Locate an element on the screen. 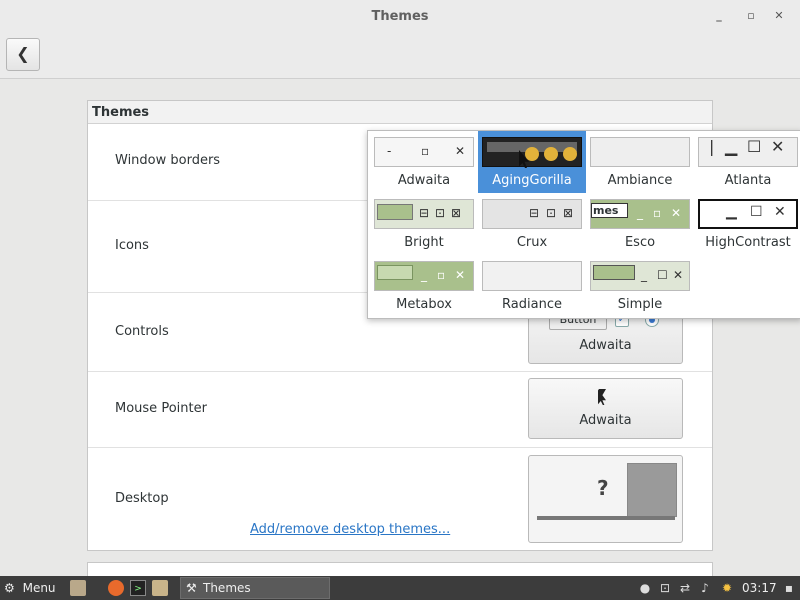 This screenshot has height=600, width=800. ambiance-thumbnail is located at coordinates (640, 152).